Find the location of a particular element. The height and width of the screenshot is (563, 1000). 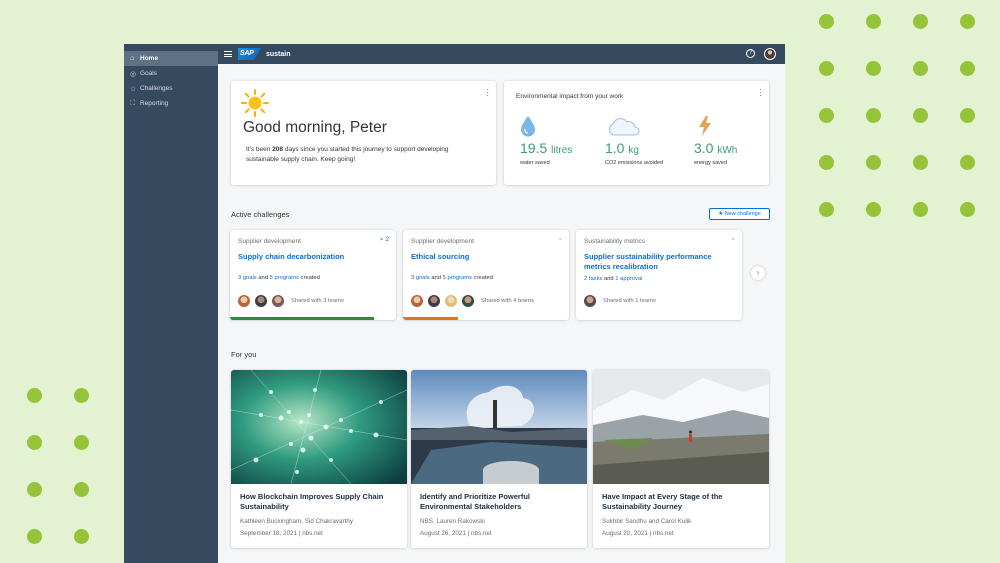

app-name: sustain is located at coordinates (278, 54).